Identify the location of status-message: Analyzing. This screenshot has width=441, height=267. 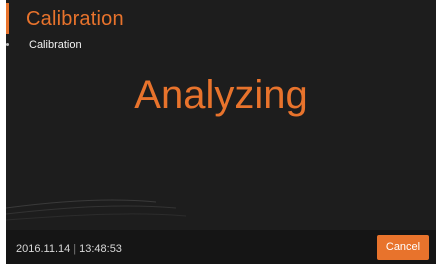
(221, 95).